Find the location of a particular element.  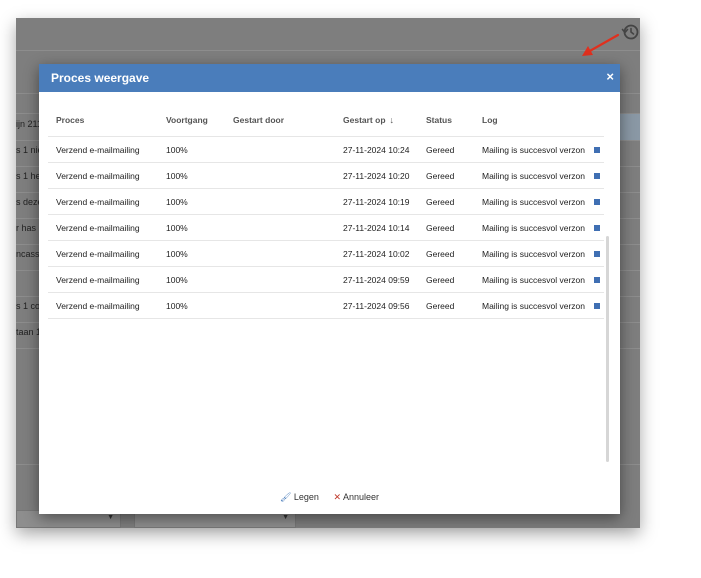

bg-text: ncass is located at coordinates (28, 254).